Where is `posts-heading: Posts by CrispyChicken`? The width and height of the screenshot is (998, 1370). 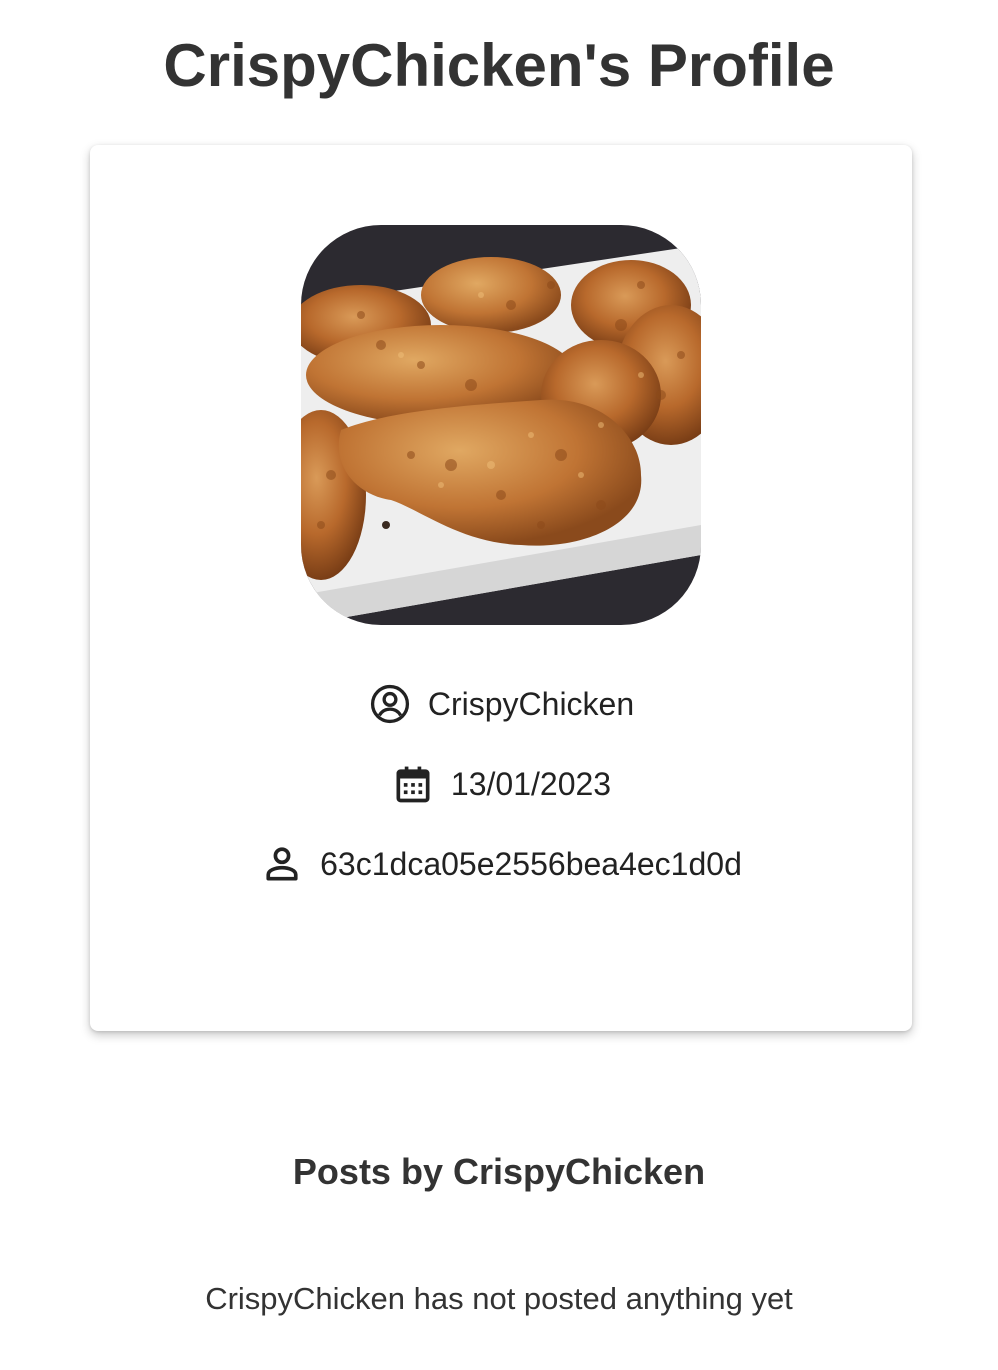
posts-heading: Posts by CrispyChicken is located at coordinates (499, 1171).